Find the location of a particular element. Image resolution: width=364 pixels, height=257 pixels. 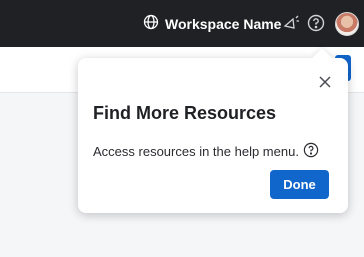

announcement-icon is located at coordinates (291, 23).